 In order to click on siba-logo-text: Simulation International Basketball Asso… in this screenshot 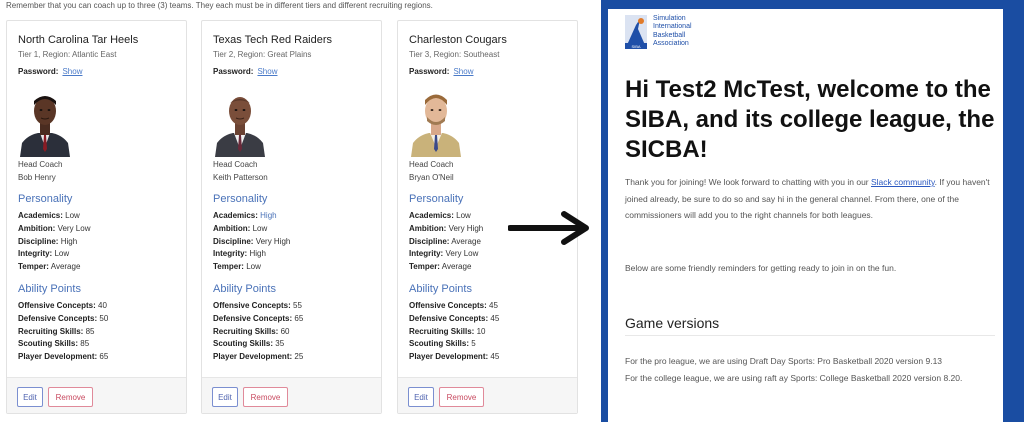, I will do `click(672, 31)`.